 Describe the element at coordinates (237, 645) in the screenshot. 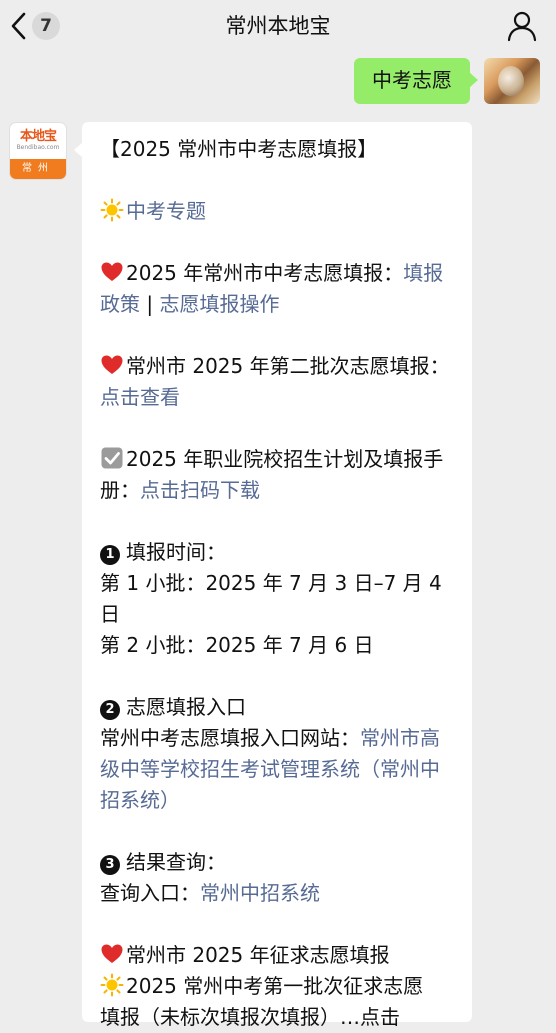

I see `batch-2-line: 第 2 小批：2025 年 7 月 6 日` at that location.